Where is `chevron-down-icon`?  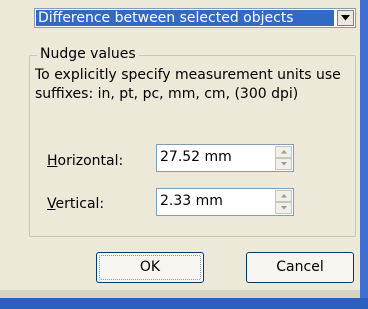
chevron-down-icon is located at coordinates (345, 18).